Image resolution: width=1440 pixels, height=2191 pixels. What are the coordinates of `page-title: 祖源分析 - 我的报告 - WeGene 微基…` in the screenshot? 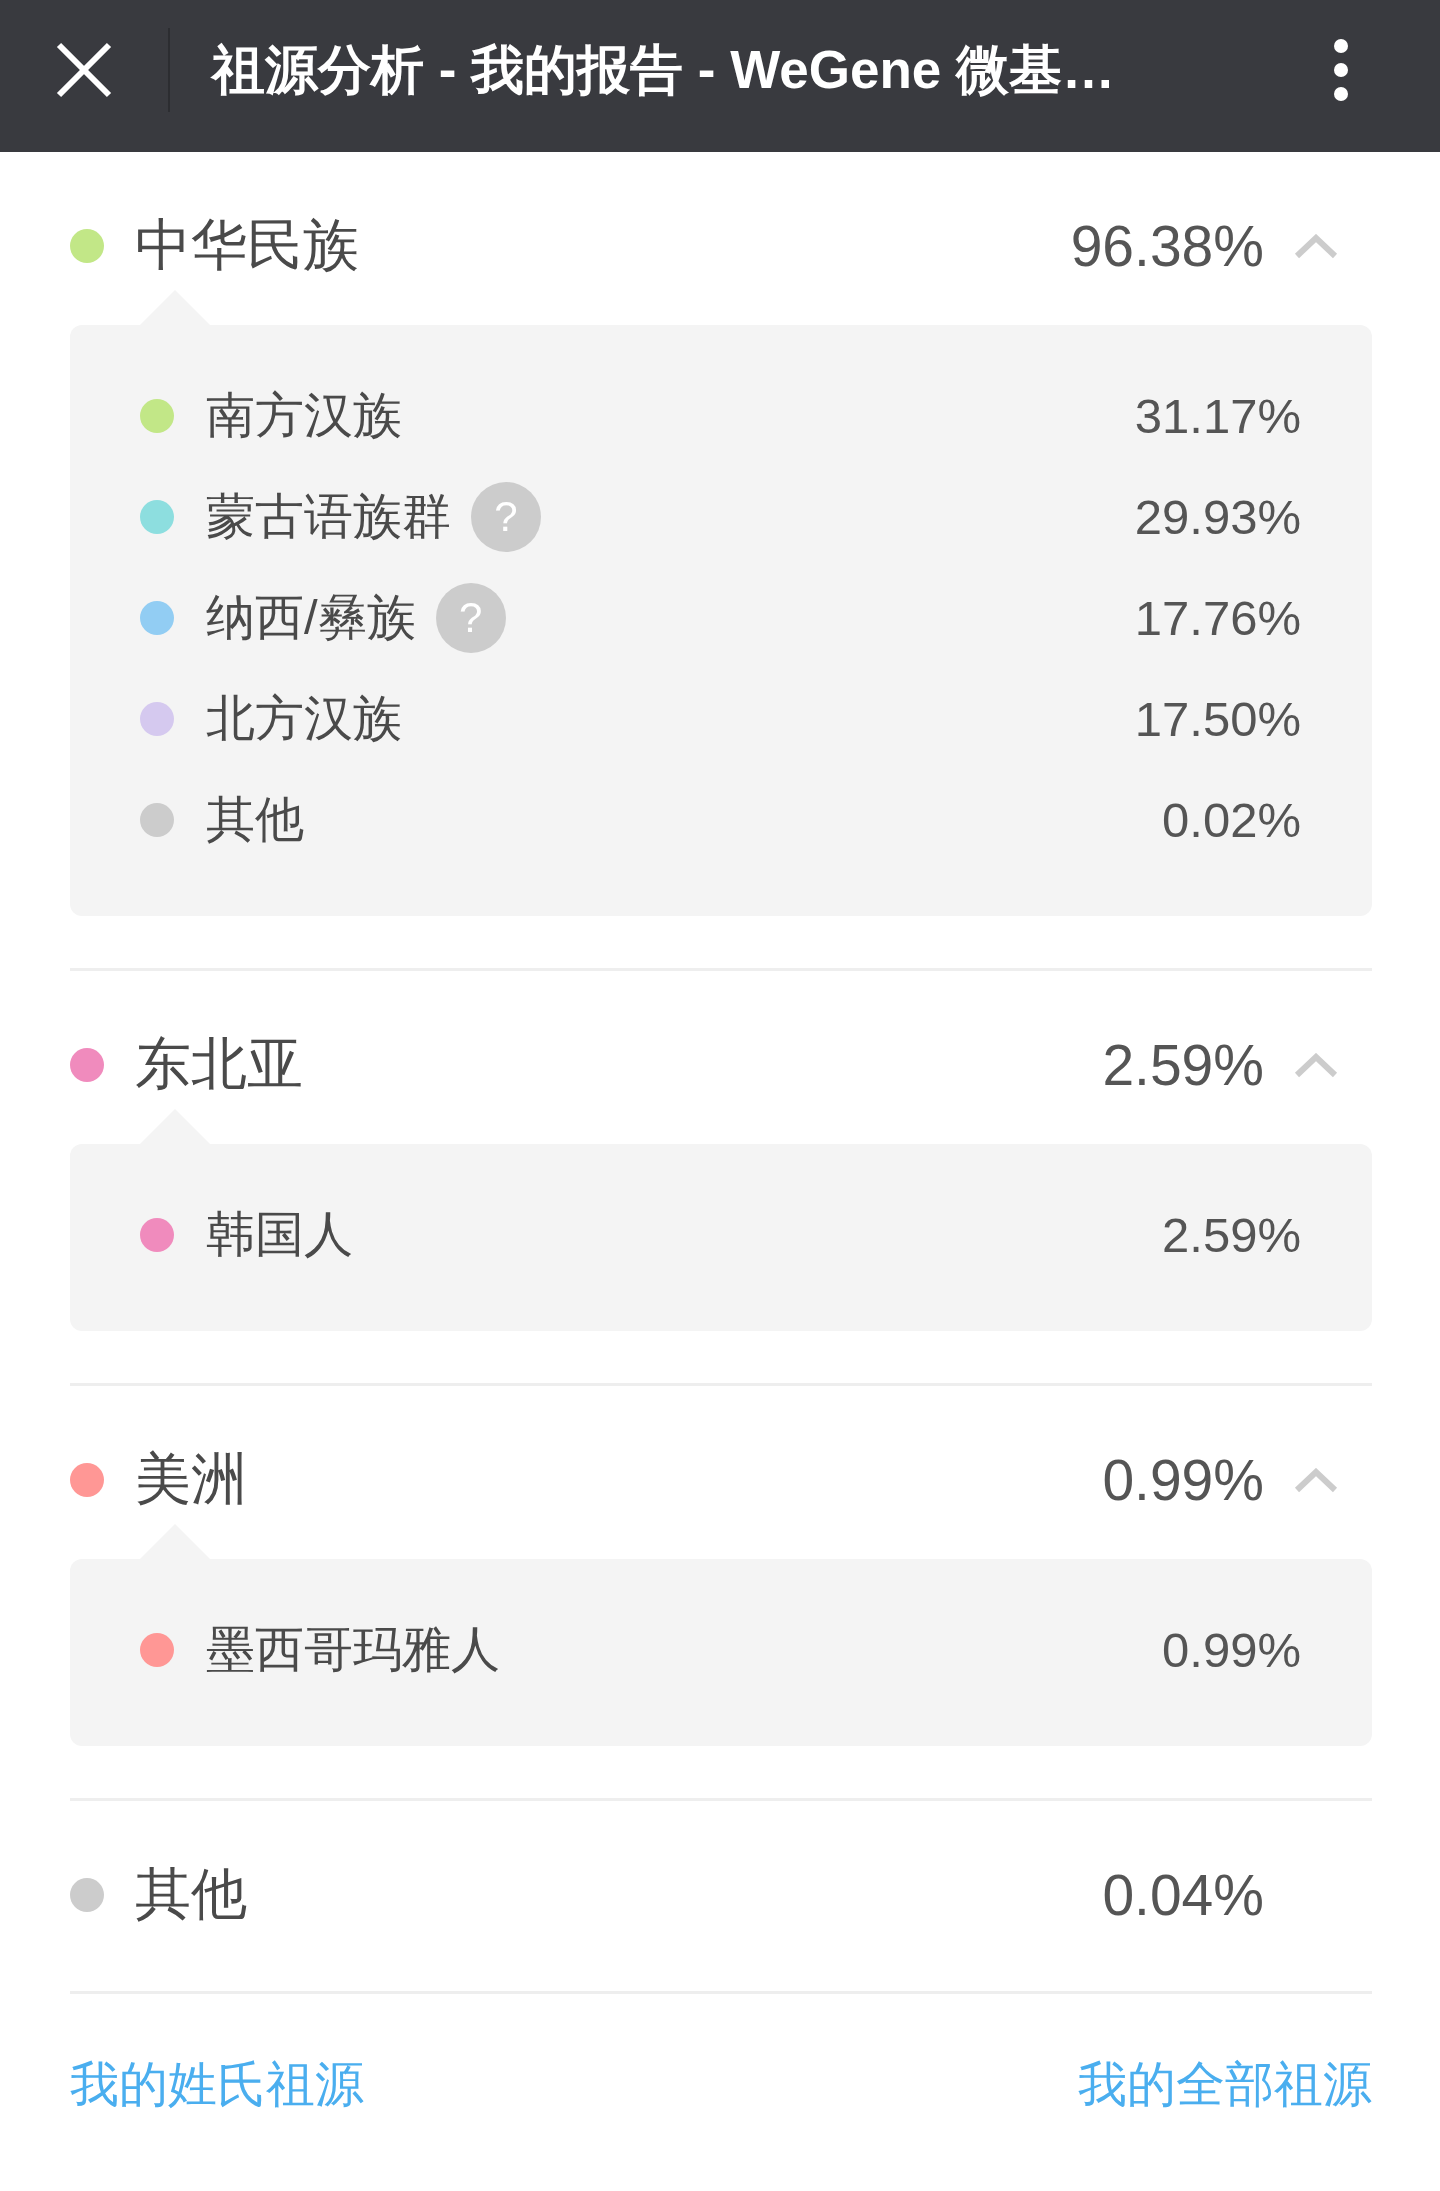 It's located at (664, 70).